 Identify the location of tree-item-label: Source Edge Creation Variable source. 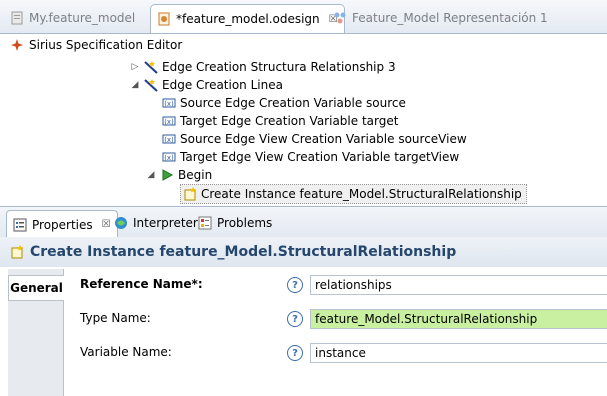
(293, 103).